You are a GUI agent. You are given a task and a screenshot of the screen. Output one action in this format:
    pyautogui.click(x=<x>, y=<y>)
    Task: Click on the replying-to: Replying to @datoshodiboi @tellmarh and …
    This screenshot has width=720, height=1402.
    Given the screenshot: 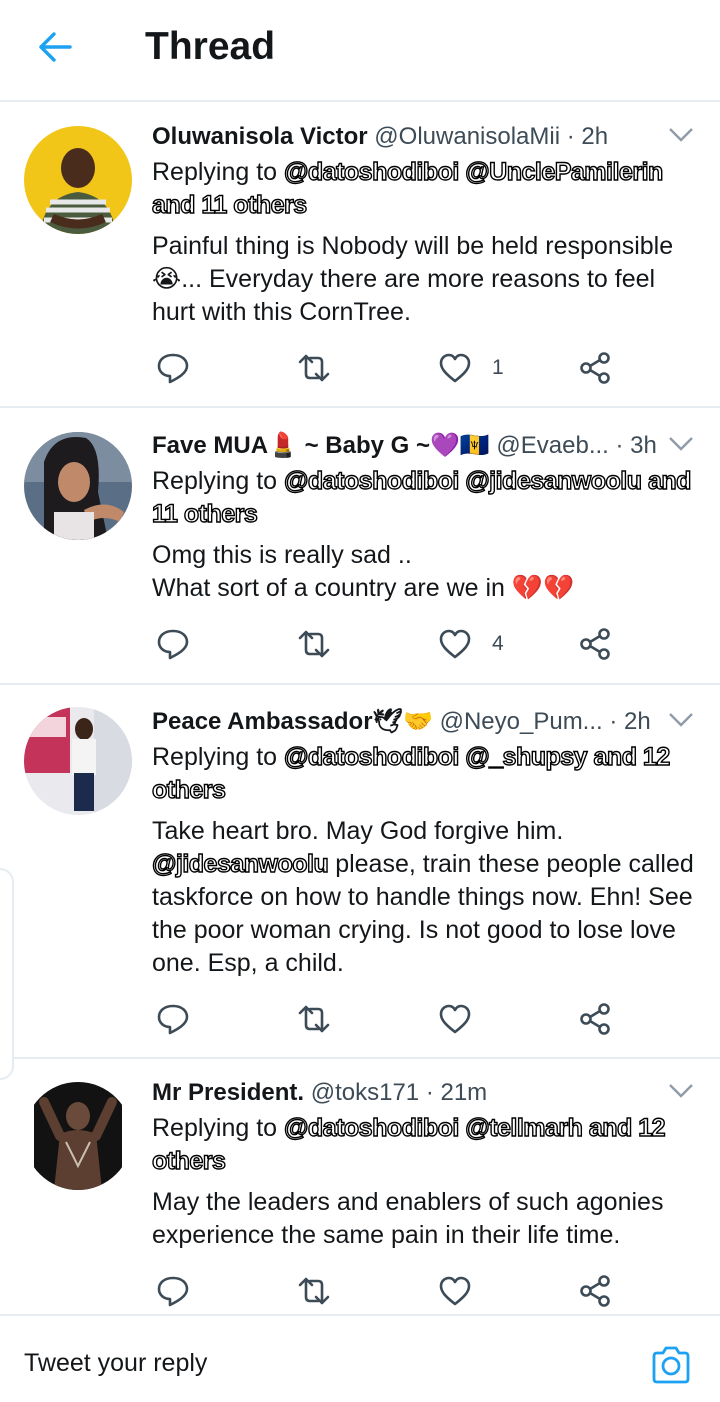 What is the action you would take?
    pyautogui.click(x=408, y=1144)
    